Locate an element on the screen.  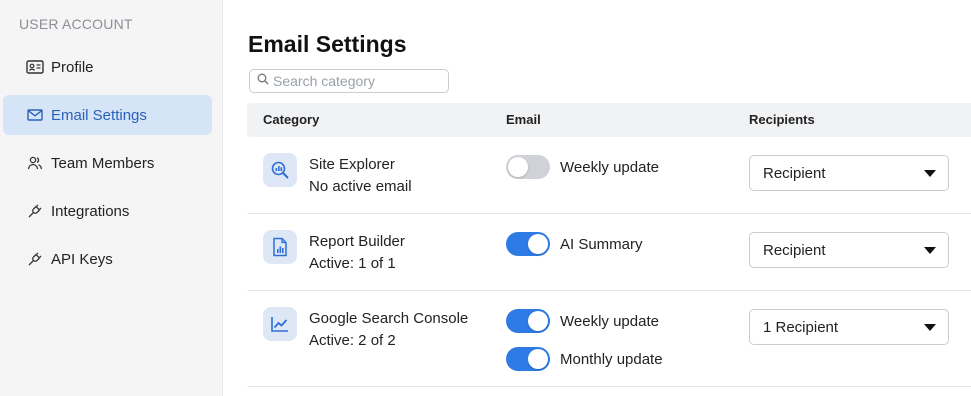
category-status: Active: 2 of 2 is located at coordinates (352, 340).